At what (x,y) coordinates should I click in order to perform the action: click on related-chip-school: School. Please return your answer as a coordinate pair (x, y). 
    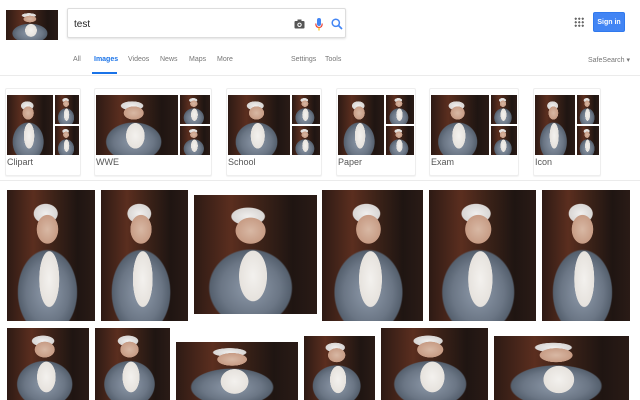
    Looking at the image, I should click on (274, 132).